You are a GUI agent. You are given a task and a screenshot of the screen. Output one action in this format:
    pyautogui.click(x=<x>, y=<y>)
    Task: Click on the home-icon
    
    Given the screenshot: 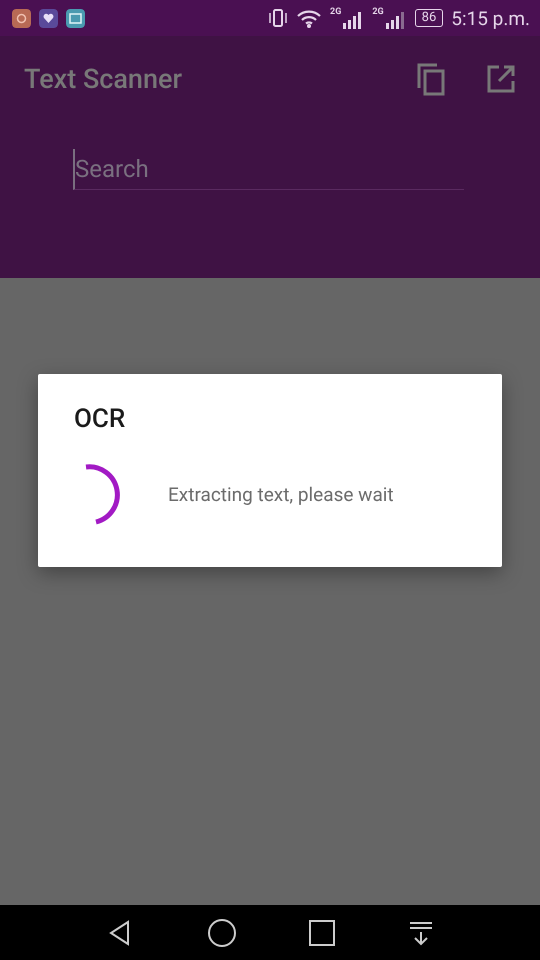 What is the action you would take?
    pyautogui.click(x=221, y=933)
    